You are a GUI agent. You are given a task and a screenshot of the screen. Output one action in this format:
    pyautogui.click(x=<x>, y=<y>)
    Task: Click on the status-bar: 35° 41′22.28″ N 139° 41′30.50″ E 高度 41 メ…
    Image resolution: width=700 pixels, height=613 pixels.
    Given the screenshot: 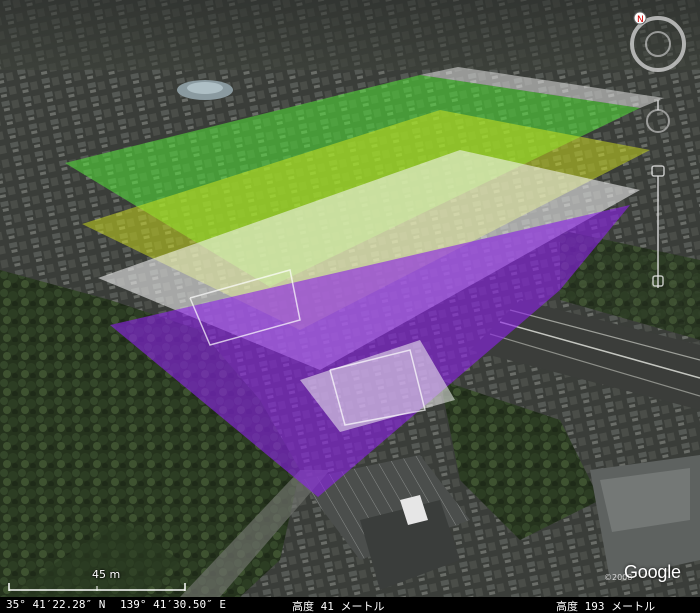 What is the action you would take?
    pyautogui.click(x=350, y=605)
    